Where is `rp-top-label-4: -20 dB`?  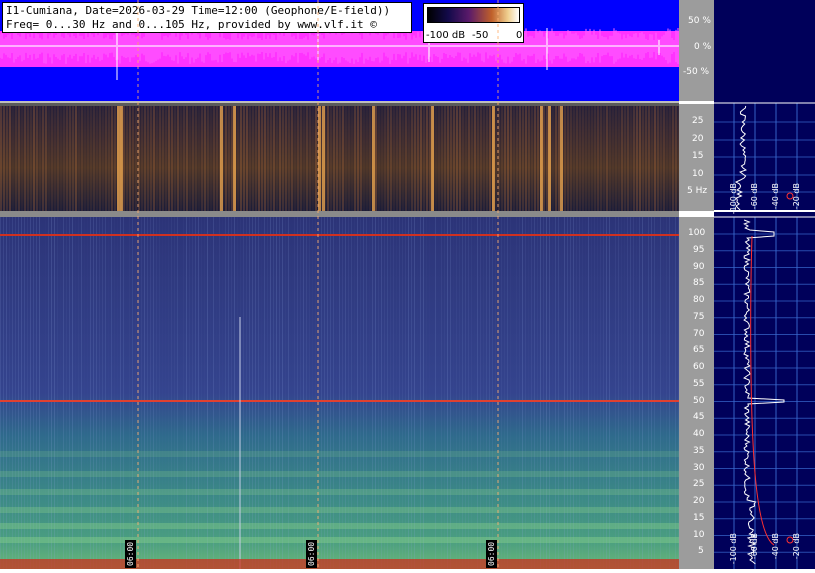 rp-top-label-4: -20 dB is located at coordinates (796, 196).